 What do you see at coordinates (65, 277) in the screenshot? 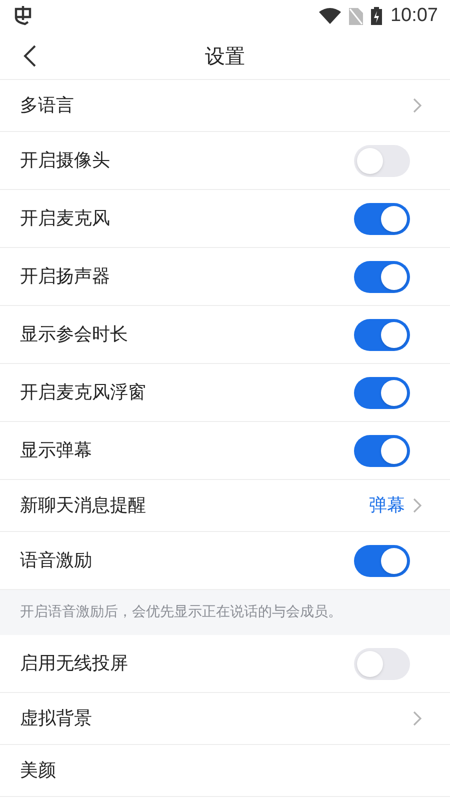
I see `setting-label: 开启扬声器` at bounding box center [65, 277].